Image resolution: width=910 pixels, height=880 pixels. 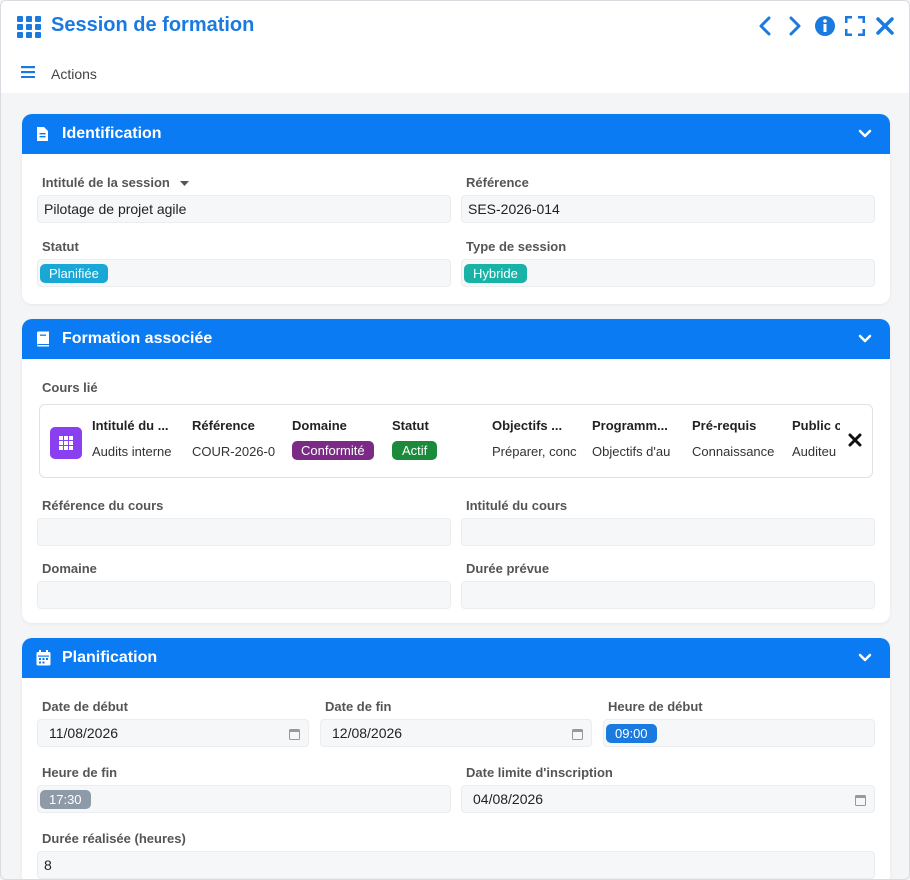 I want to click on domaine-label: Domaine, so click(x=69, y=568).